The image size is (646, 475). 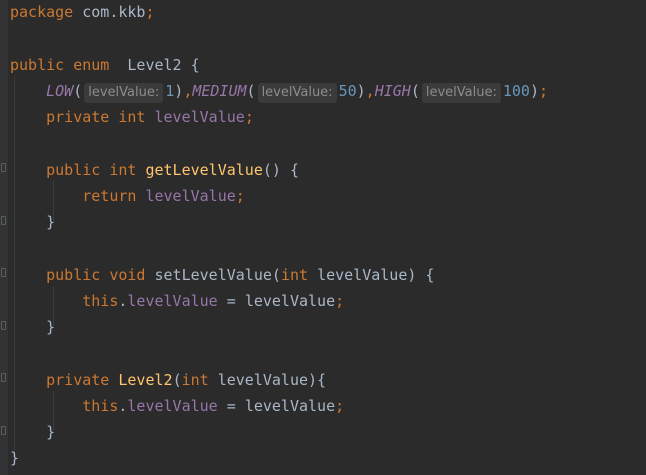 What do you see at coordinates (195, 64) in the screenshot?
I see `brace: {` at bounding box center [195, 64].